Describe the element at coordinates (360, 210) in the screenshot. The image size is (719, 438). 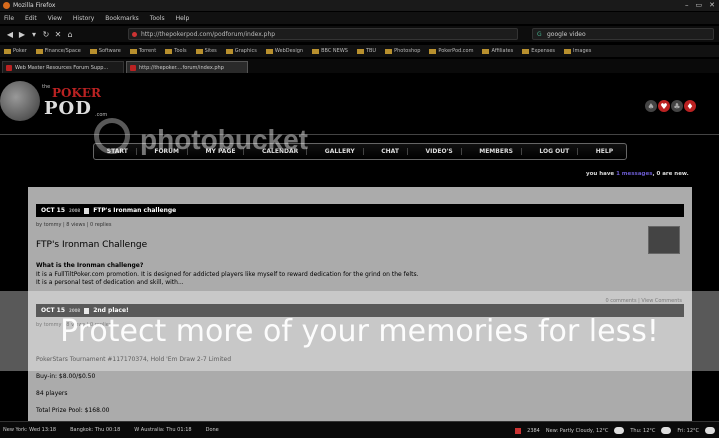
I see `post-header-bar: OCT 15 2008 FTP's Ironman challenge` at that location.